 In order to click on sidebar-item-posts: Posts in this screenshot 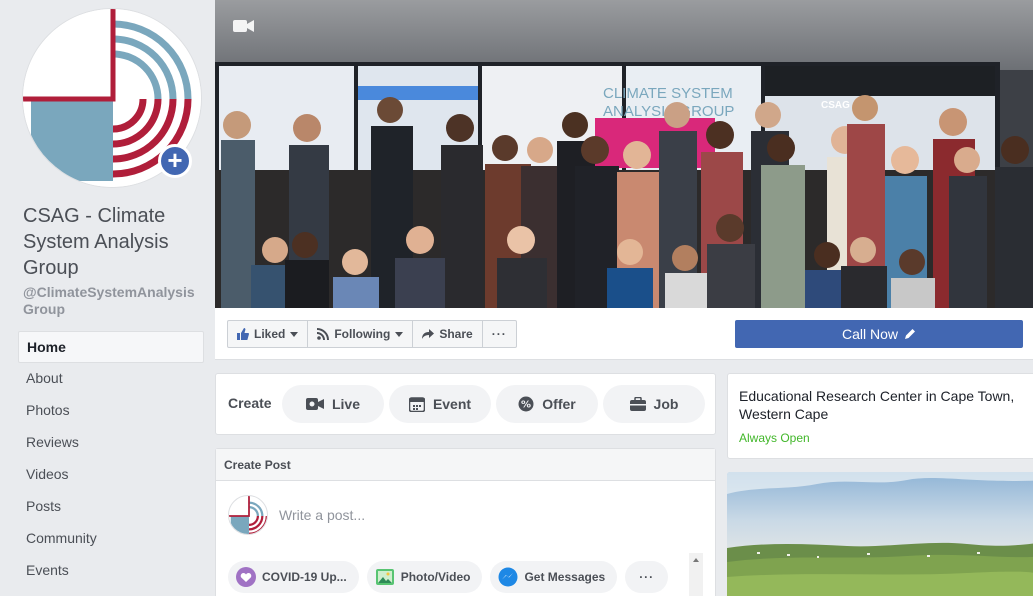, I will do `click(111, 507)`.